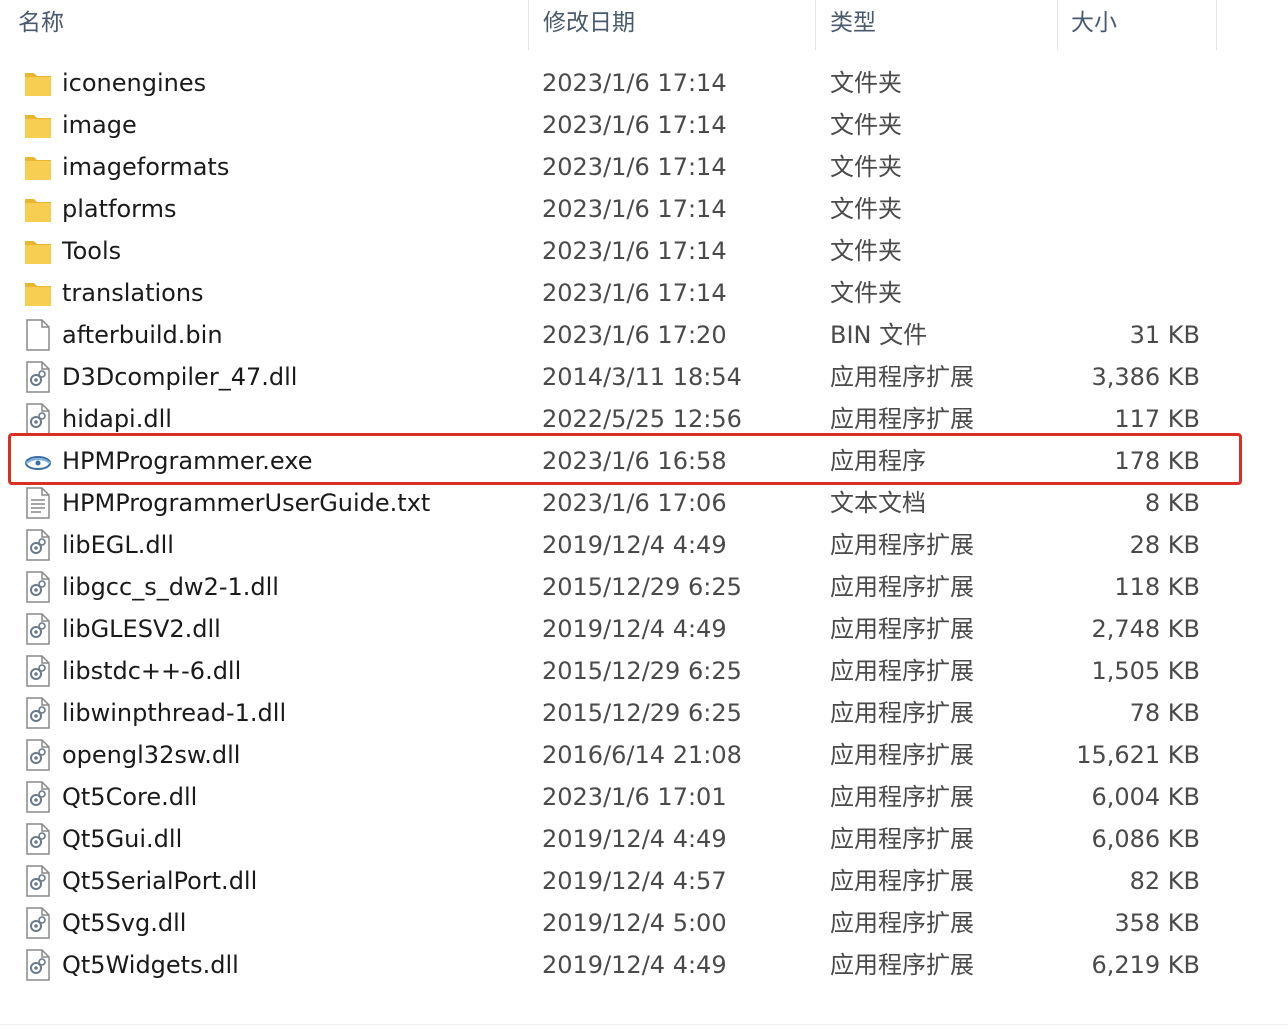 This screenshot has height=1030, width=1288. I want to click on selected-file-highlight, so click(625, 459).